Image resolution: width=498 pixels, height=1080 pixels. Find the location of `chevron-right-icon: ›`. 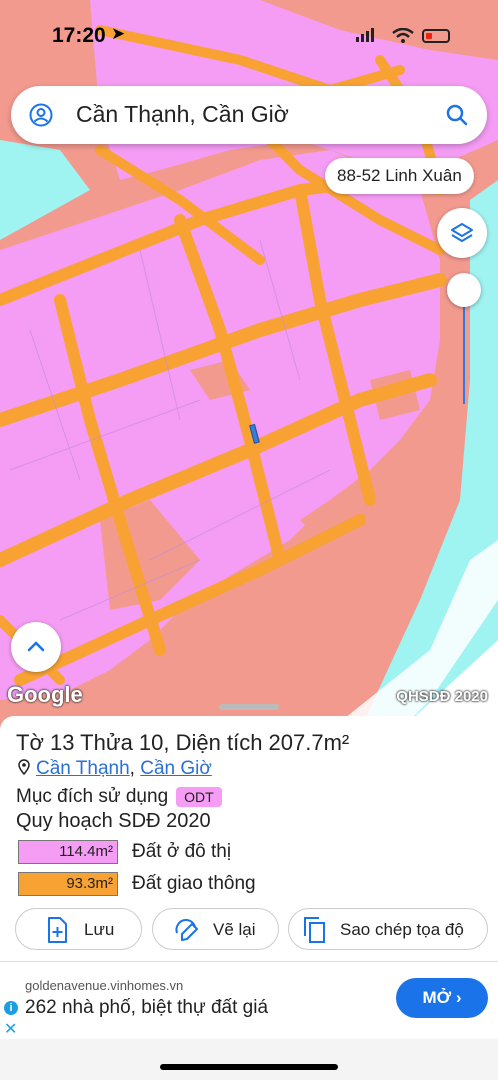

chevron-right-icon: › is located at coordinates (458, 997).